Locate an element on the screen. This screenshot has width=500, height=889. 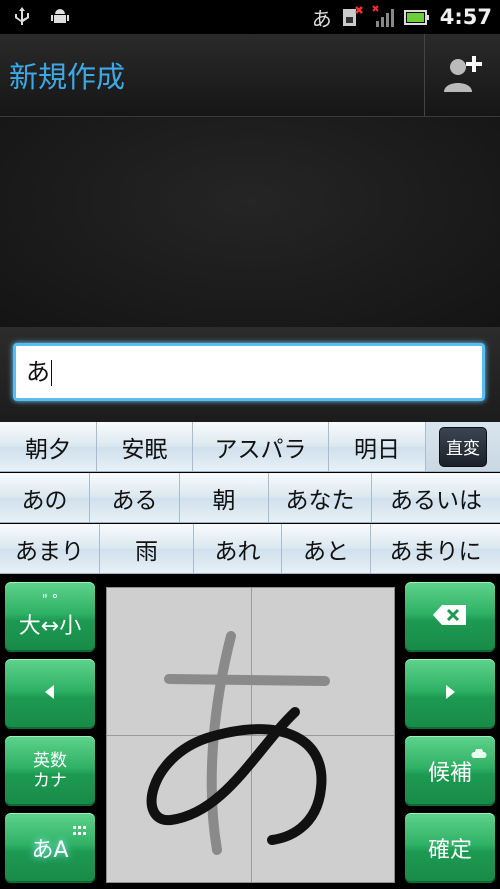
candidate-item: 明日 is located at coordinates (377, 446).